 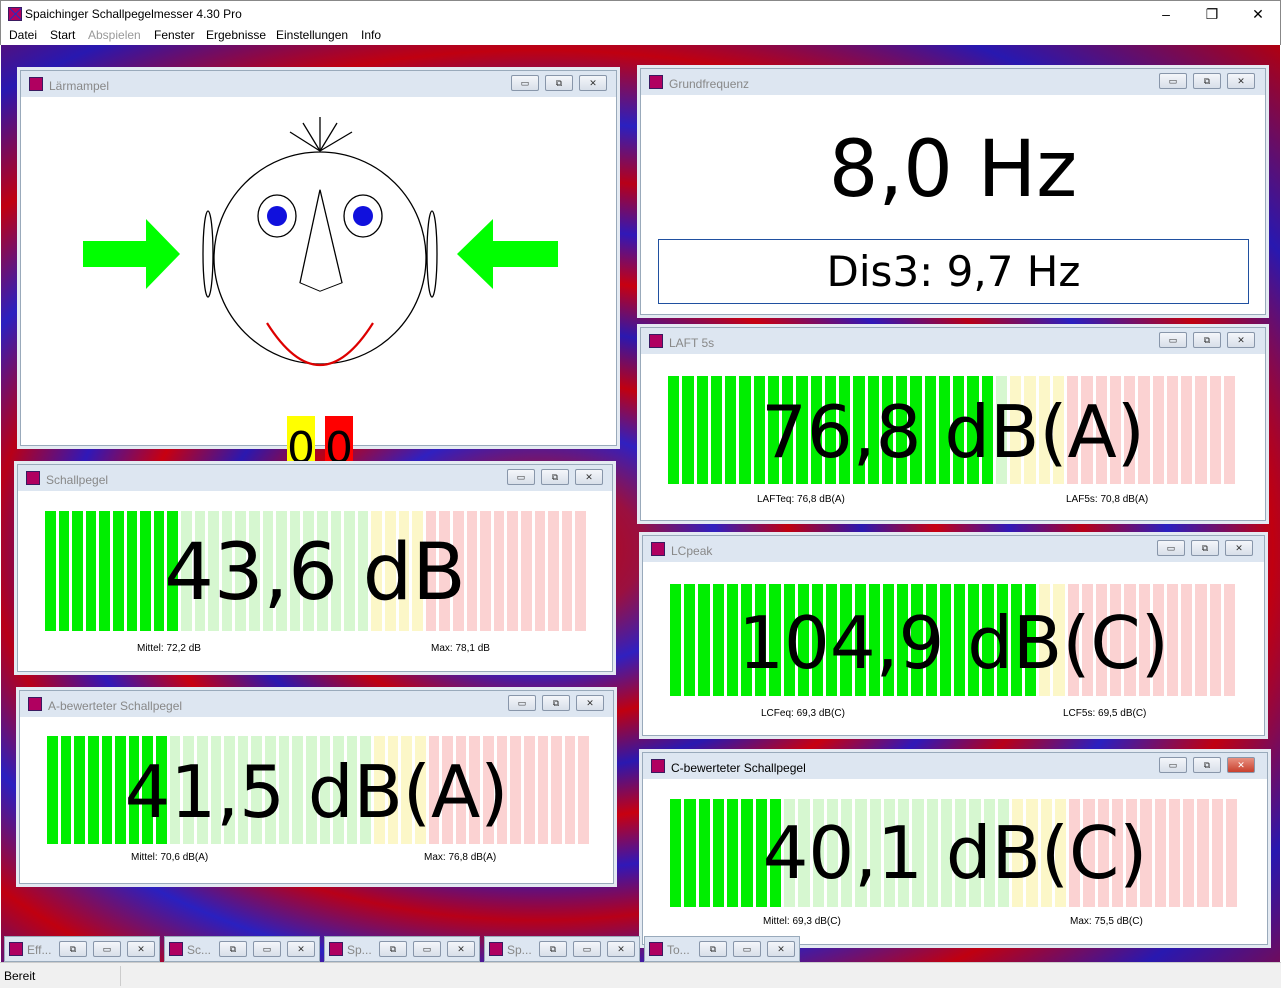 What do you see at coordinates (1106, 921) in the screenshot?
I see `level-right-stat: Max: 75,5 dB(C)` at bounding box center [1106, 921].